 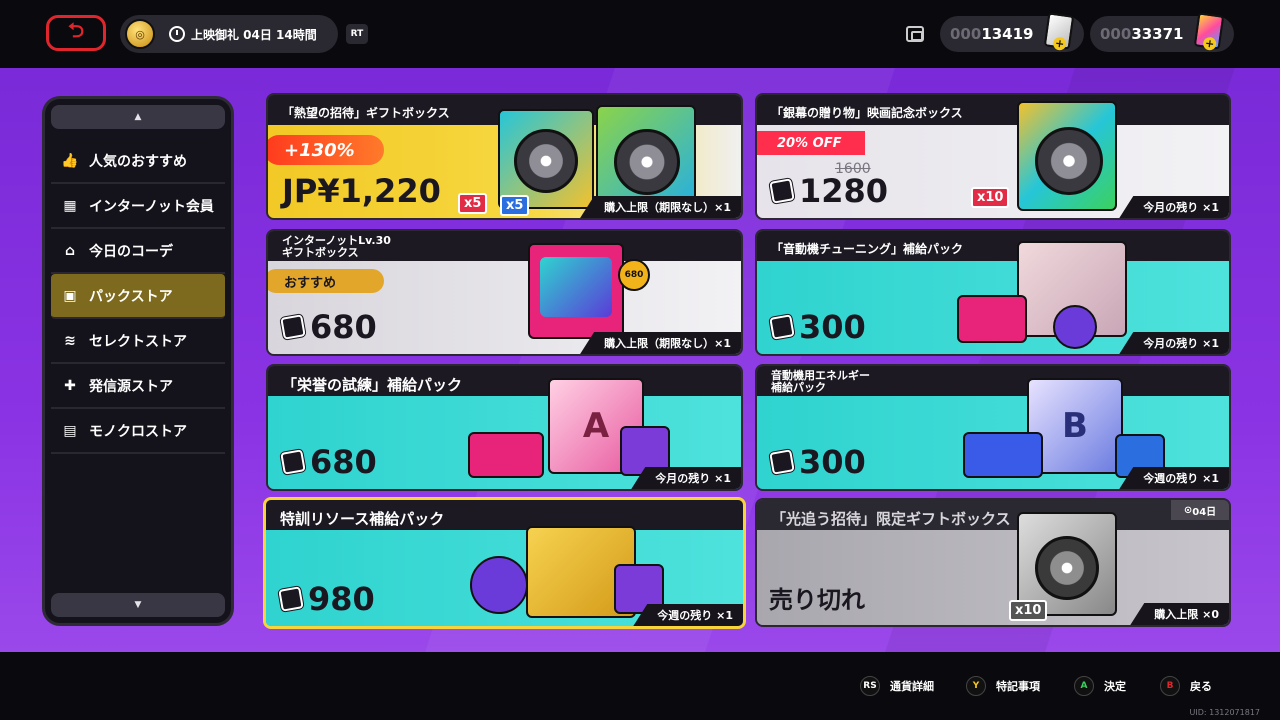 What do you see at coordinates (326, 281) in the screenshot?
I see `recommended-badge: おすすめ` at bounding box center [326, 281].